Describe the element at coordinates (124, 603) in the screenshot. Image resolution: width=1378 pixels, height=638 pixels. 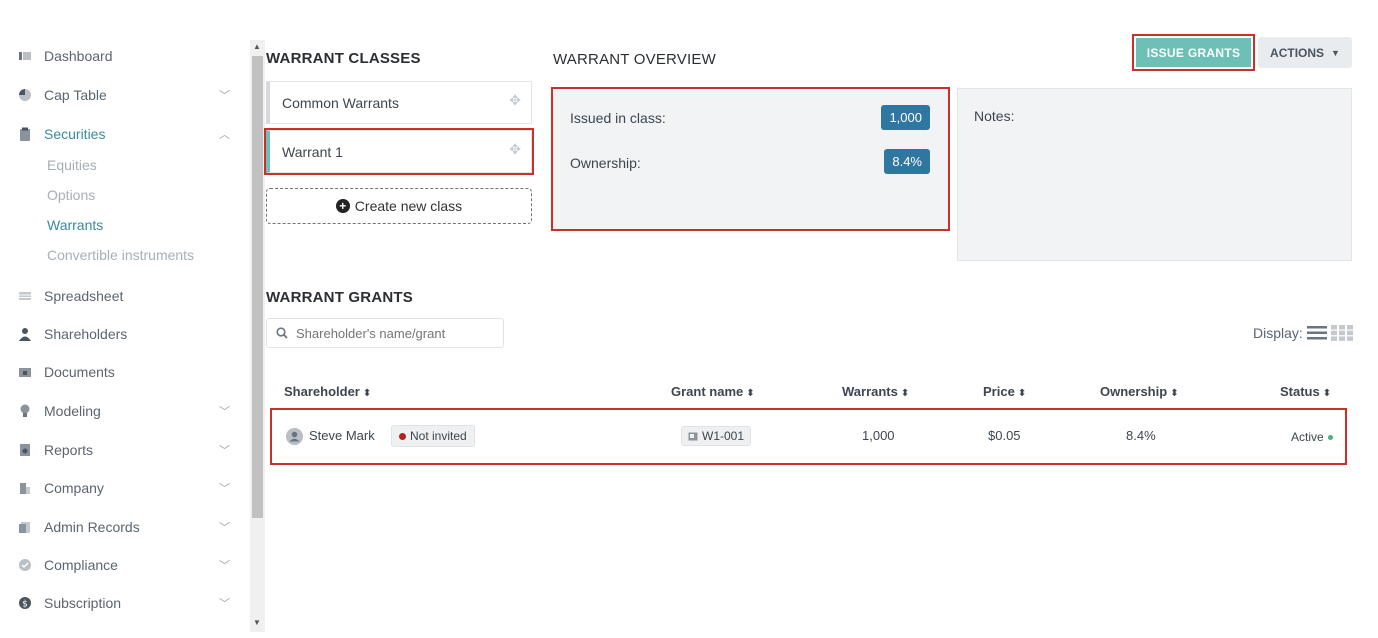
I see `sidebar-item-subscription: $ Subscription ﹀` at that location.